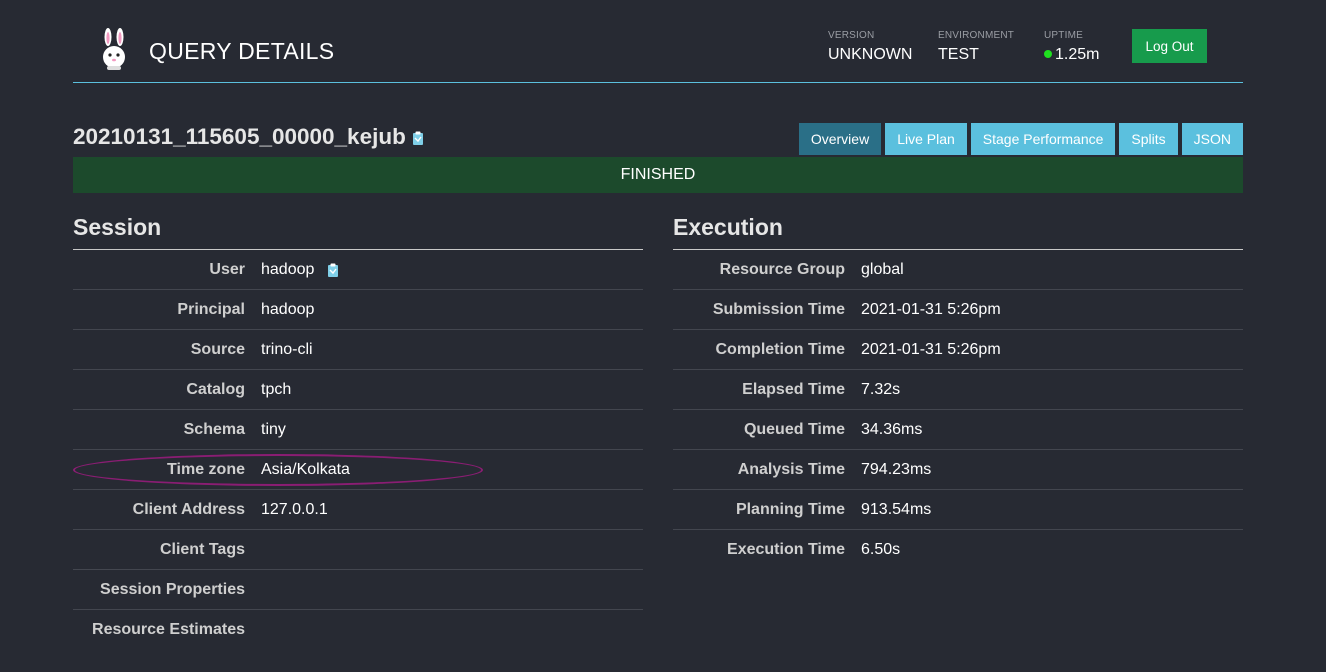 This screenshot has height=672, width=1326. What do you see at coordinates (958, 54) in the screenshot?
I see `environment-value: TEST` at bounding box center [958, 54].